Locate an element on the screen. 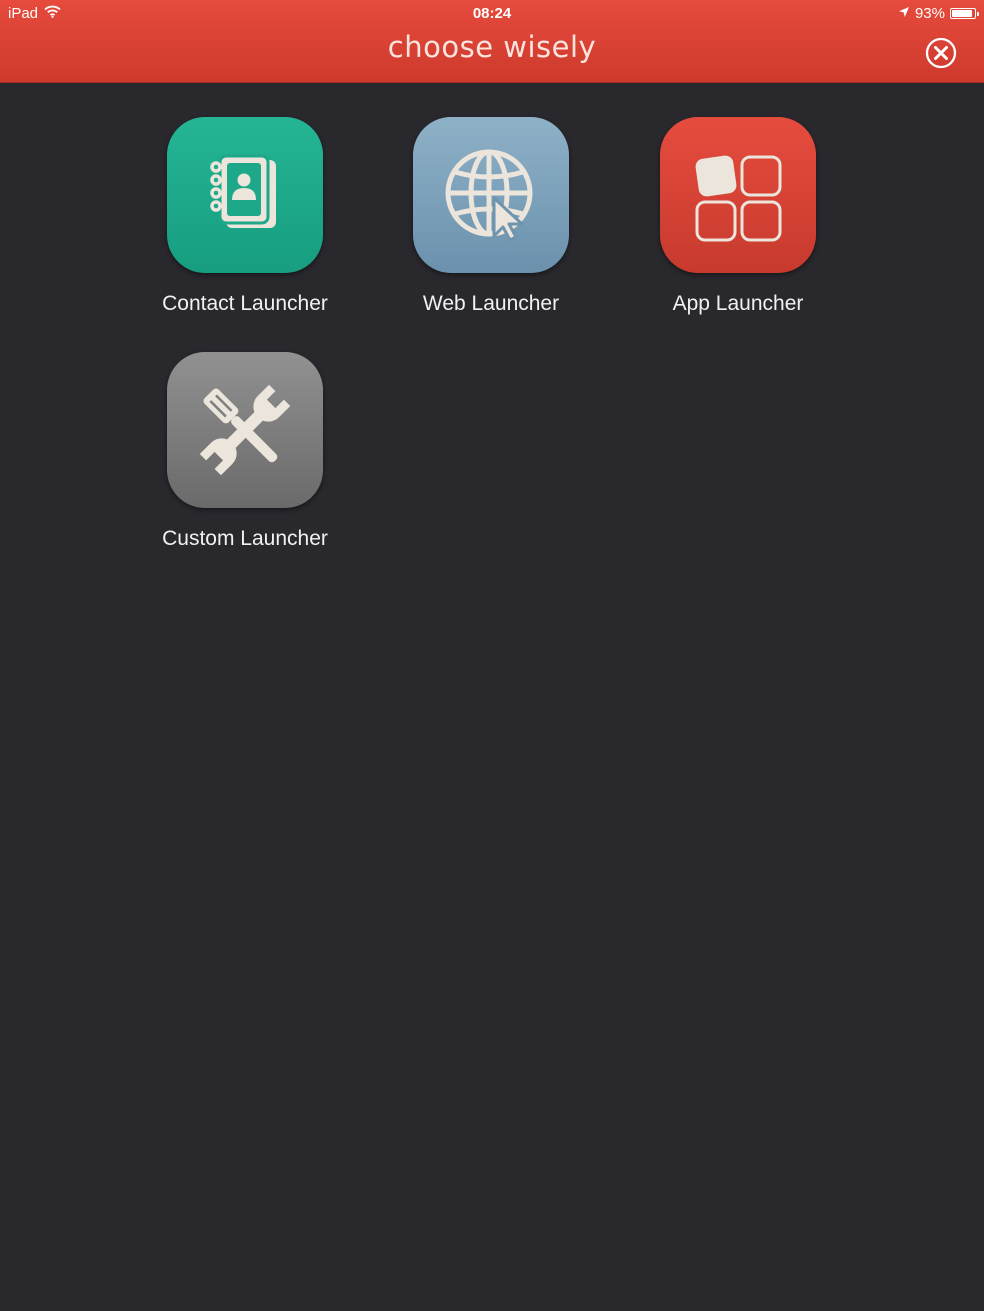 The width and height of the screenshot is (984, 1311). contact-book-icon is located at coordinates (245, 195).